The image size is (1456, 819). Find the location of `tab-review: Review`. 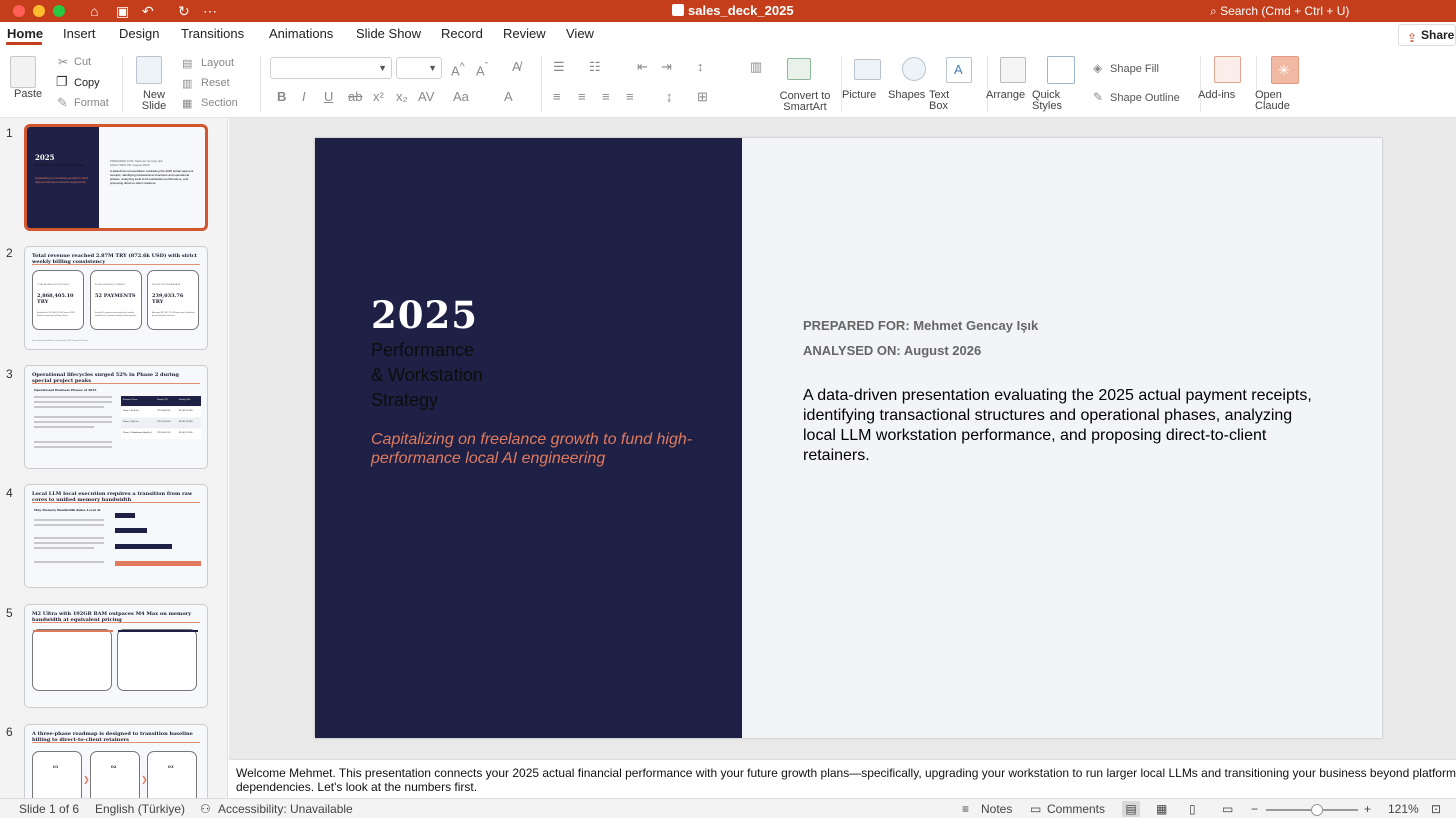

tab-review: Review is located at coordinates (524, 34).